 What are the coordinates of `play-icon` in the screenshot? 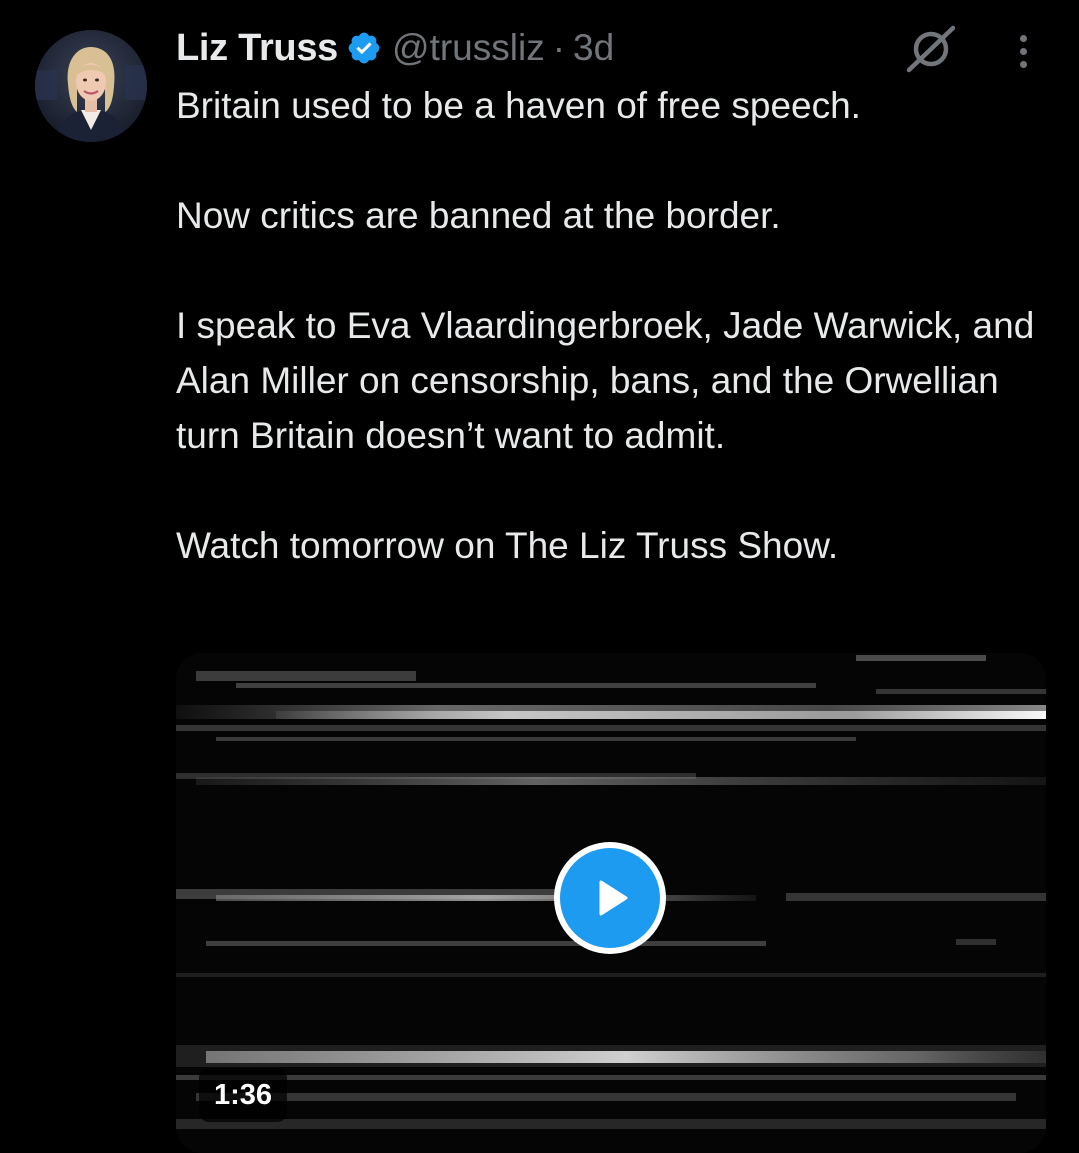 It's located at (610, 898).